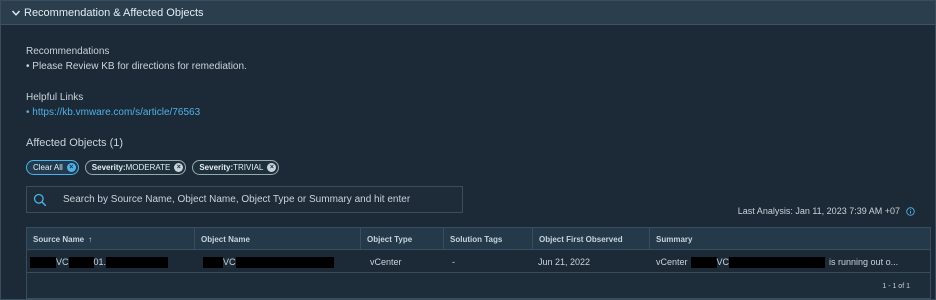 Image resolution: width=936 pixels, height=300 pixels. Describe the element at coordinates (55, 97) in the screenshot. I see `helpful-links-label: Helpful Links` at that location.